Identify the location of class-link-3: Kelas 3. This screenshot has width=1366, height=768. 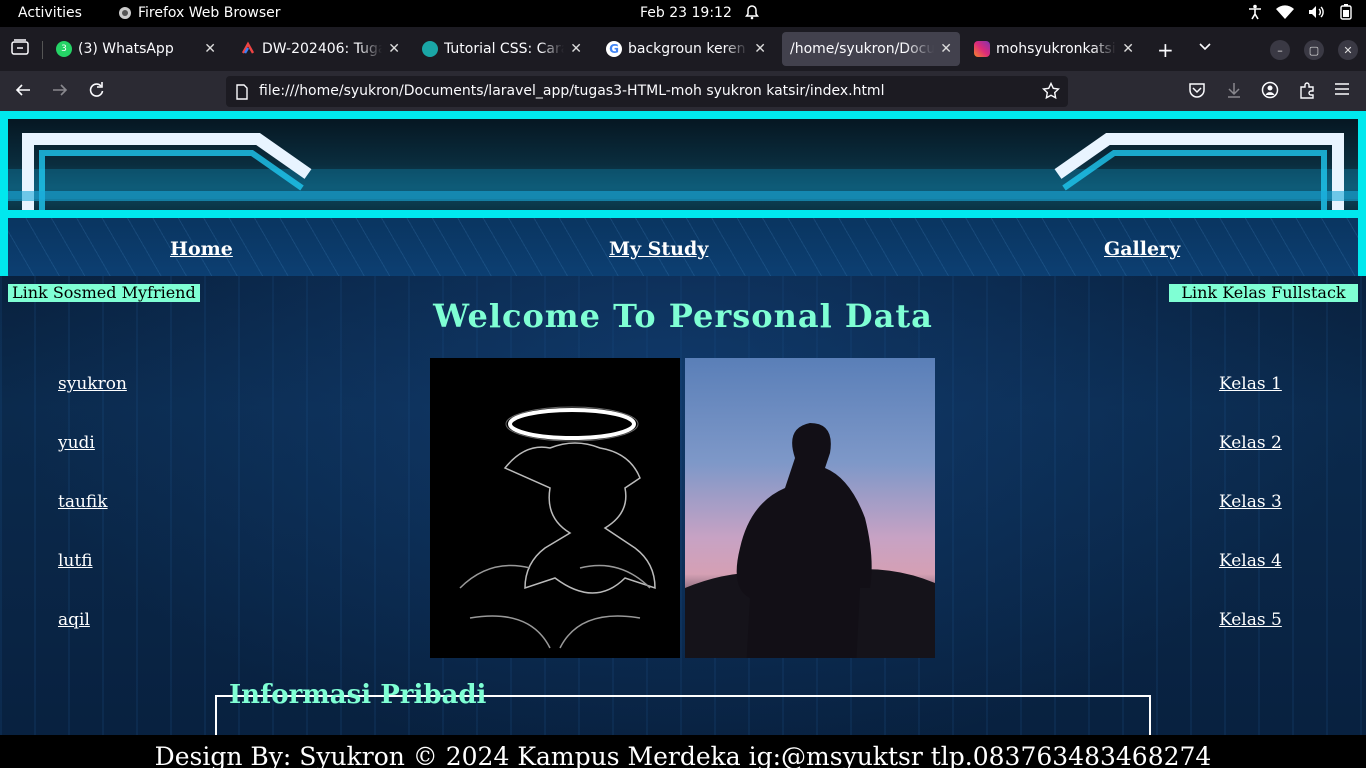
(1250, 502).